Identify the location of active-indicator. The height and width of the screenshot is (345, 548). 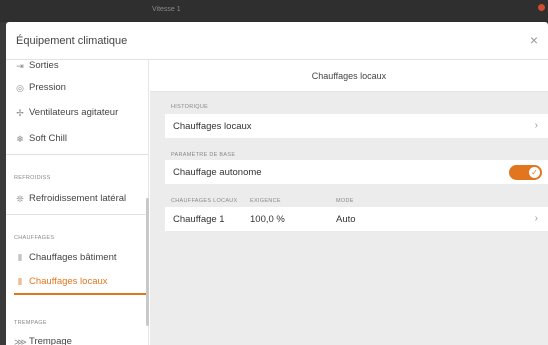
(80, 294).